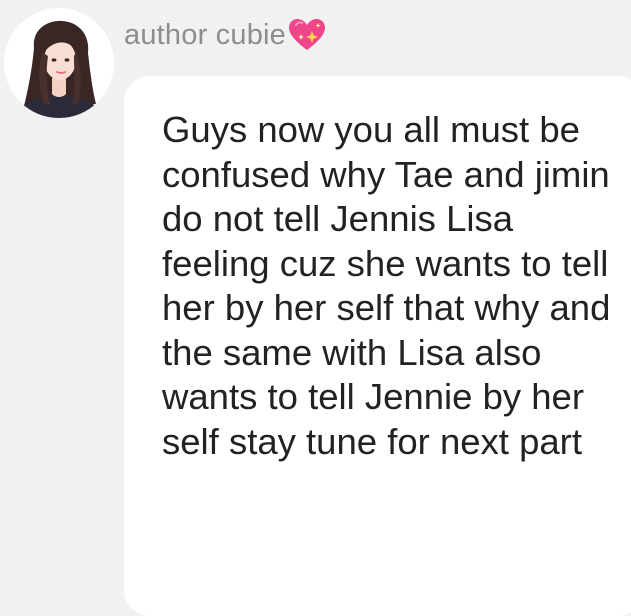 The image size is (631, 616). I want to click on avatar, so click(59, 63).